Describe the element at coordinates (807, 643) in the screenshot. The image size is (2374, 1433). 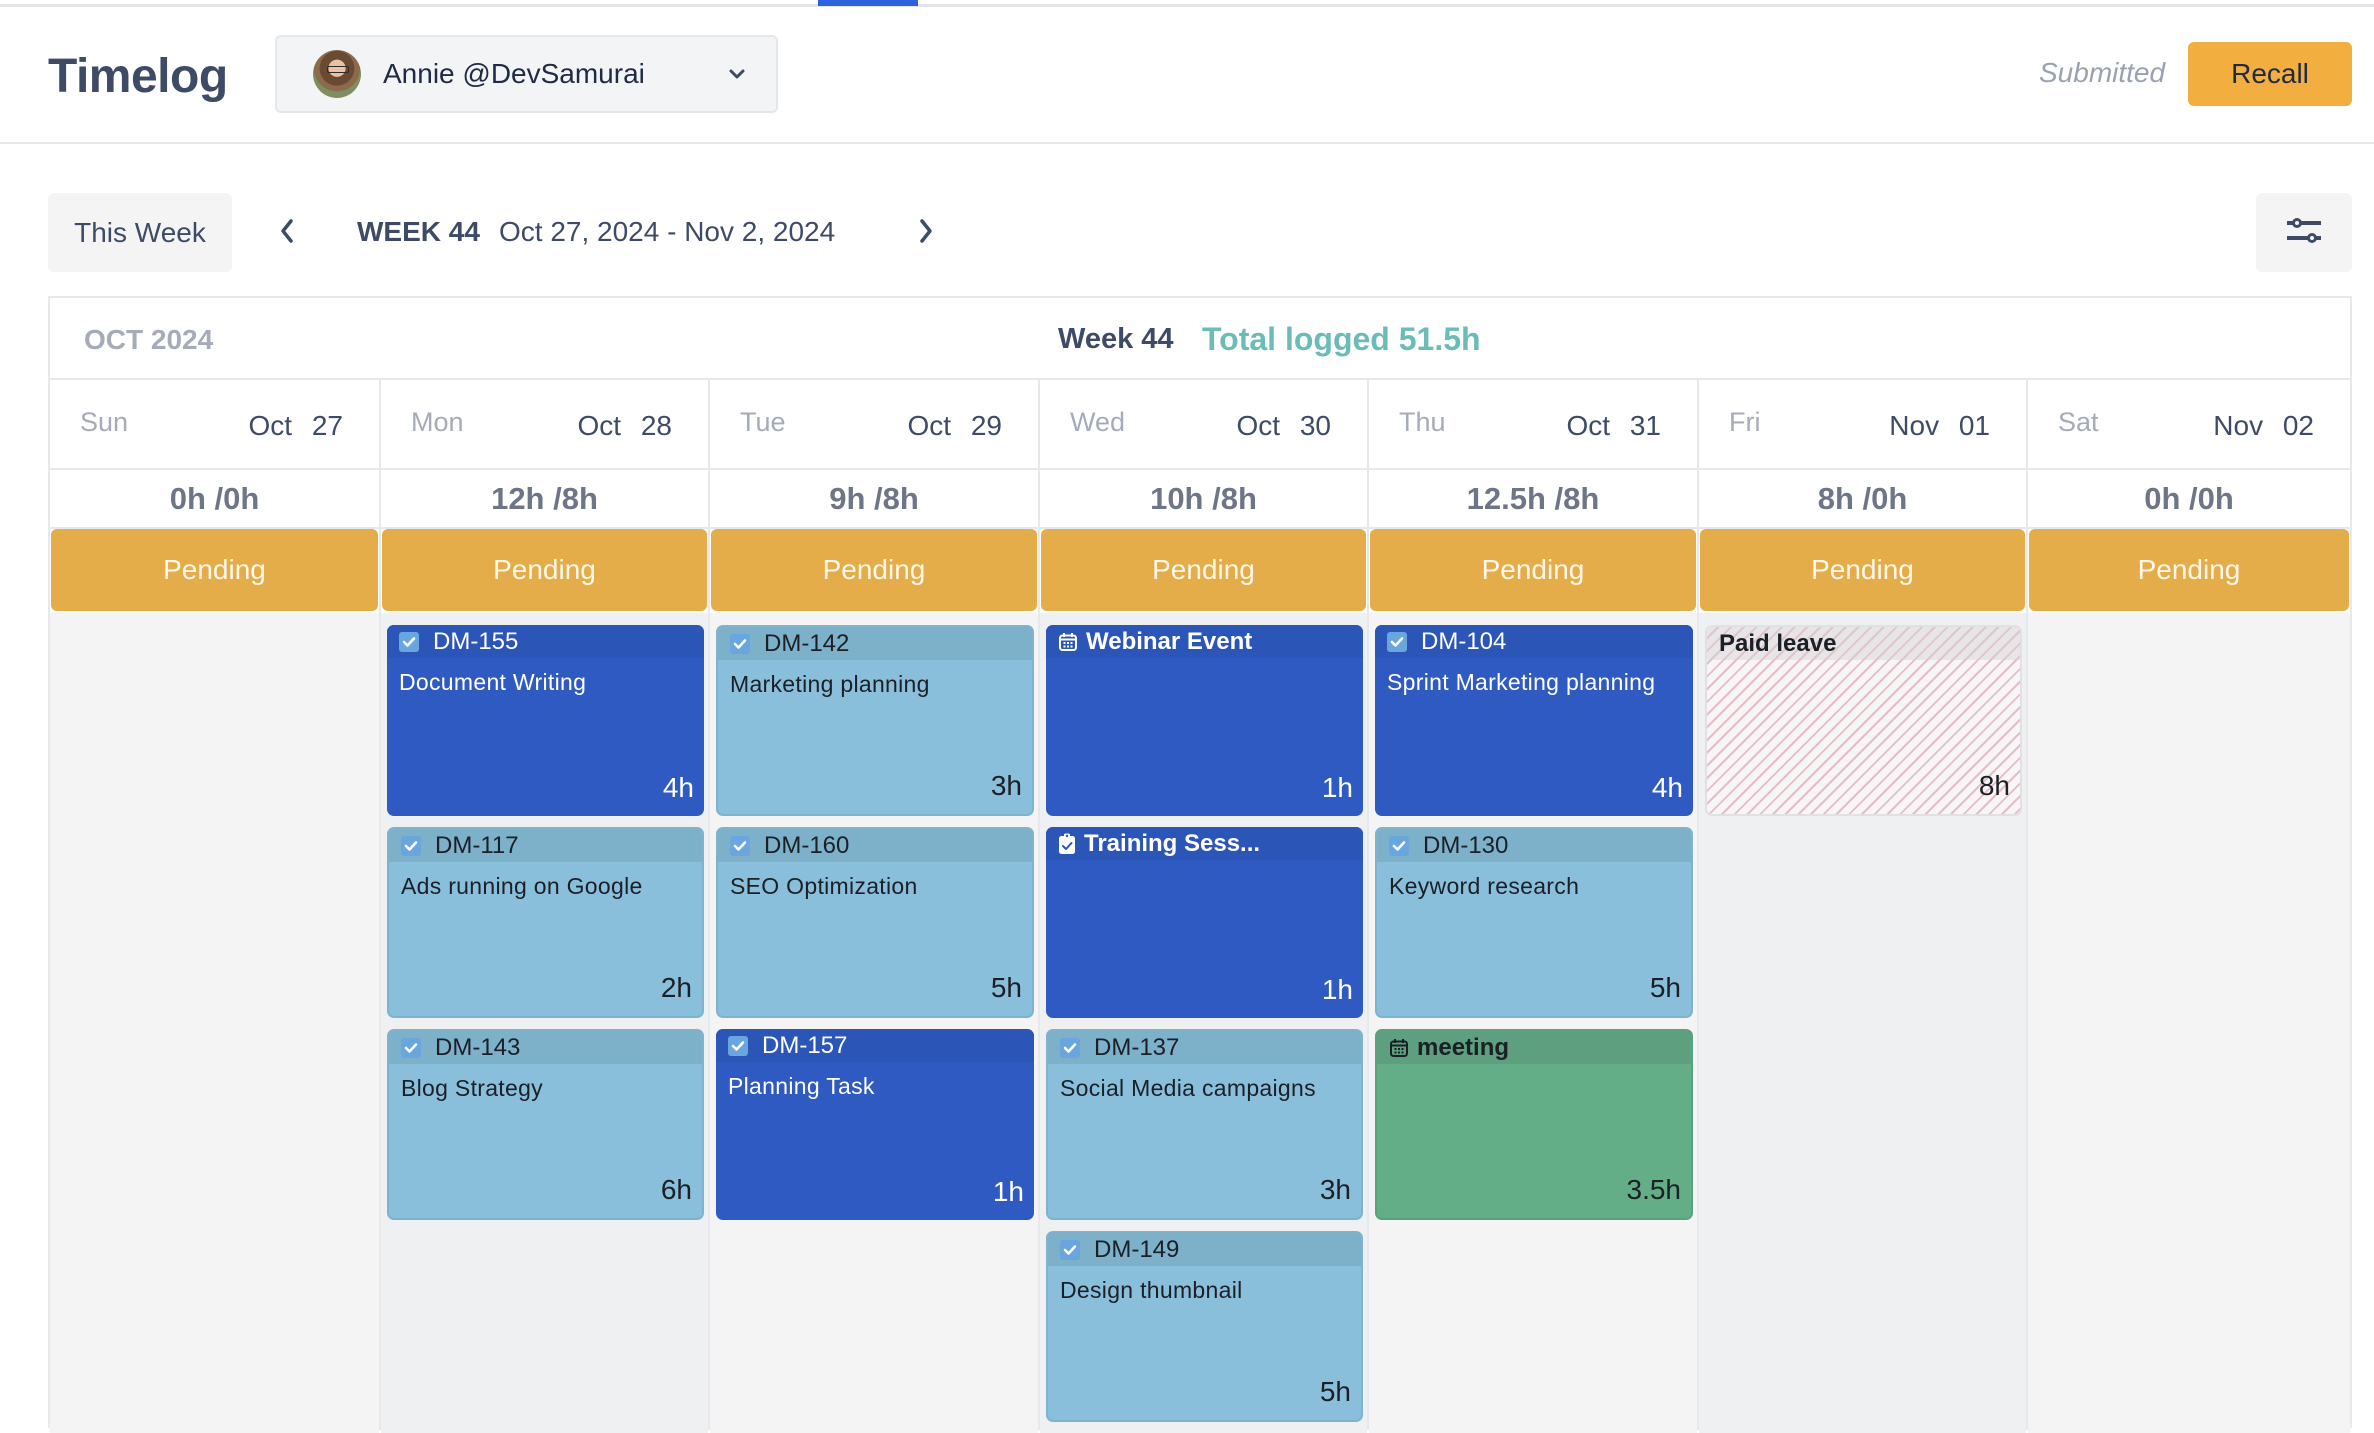
I see `entry-key: DM-142` at that location.